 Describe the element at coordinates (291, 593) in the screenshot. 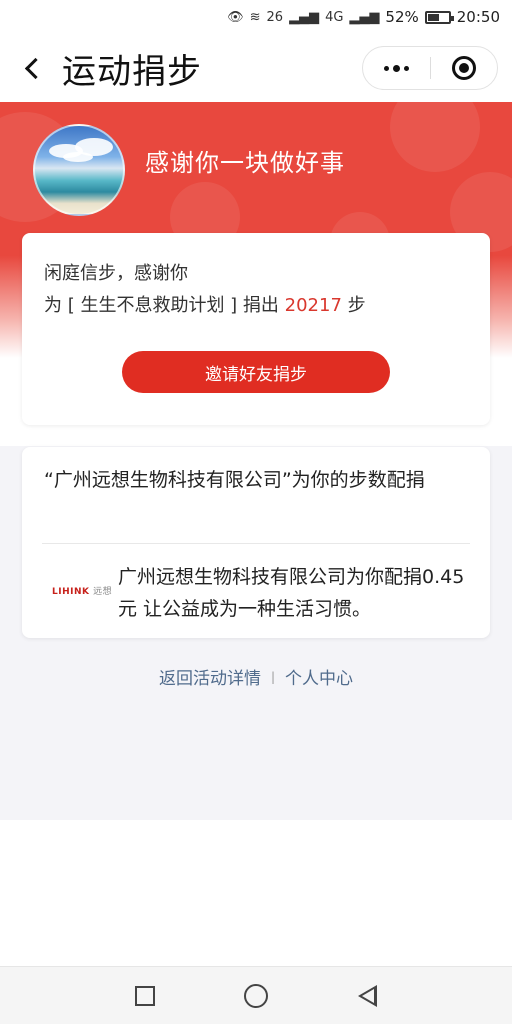

I see `sponsor-description: 广州远想生物科技有限公司为你配捐0.45 元 让公益成为一种生活习惯。` at that location.